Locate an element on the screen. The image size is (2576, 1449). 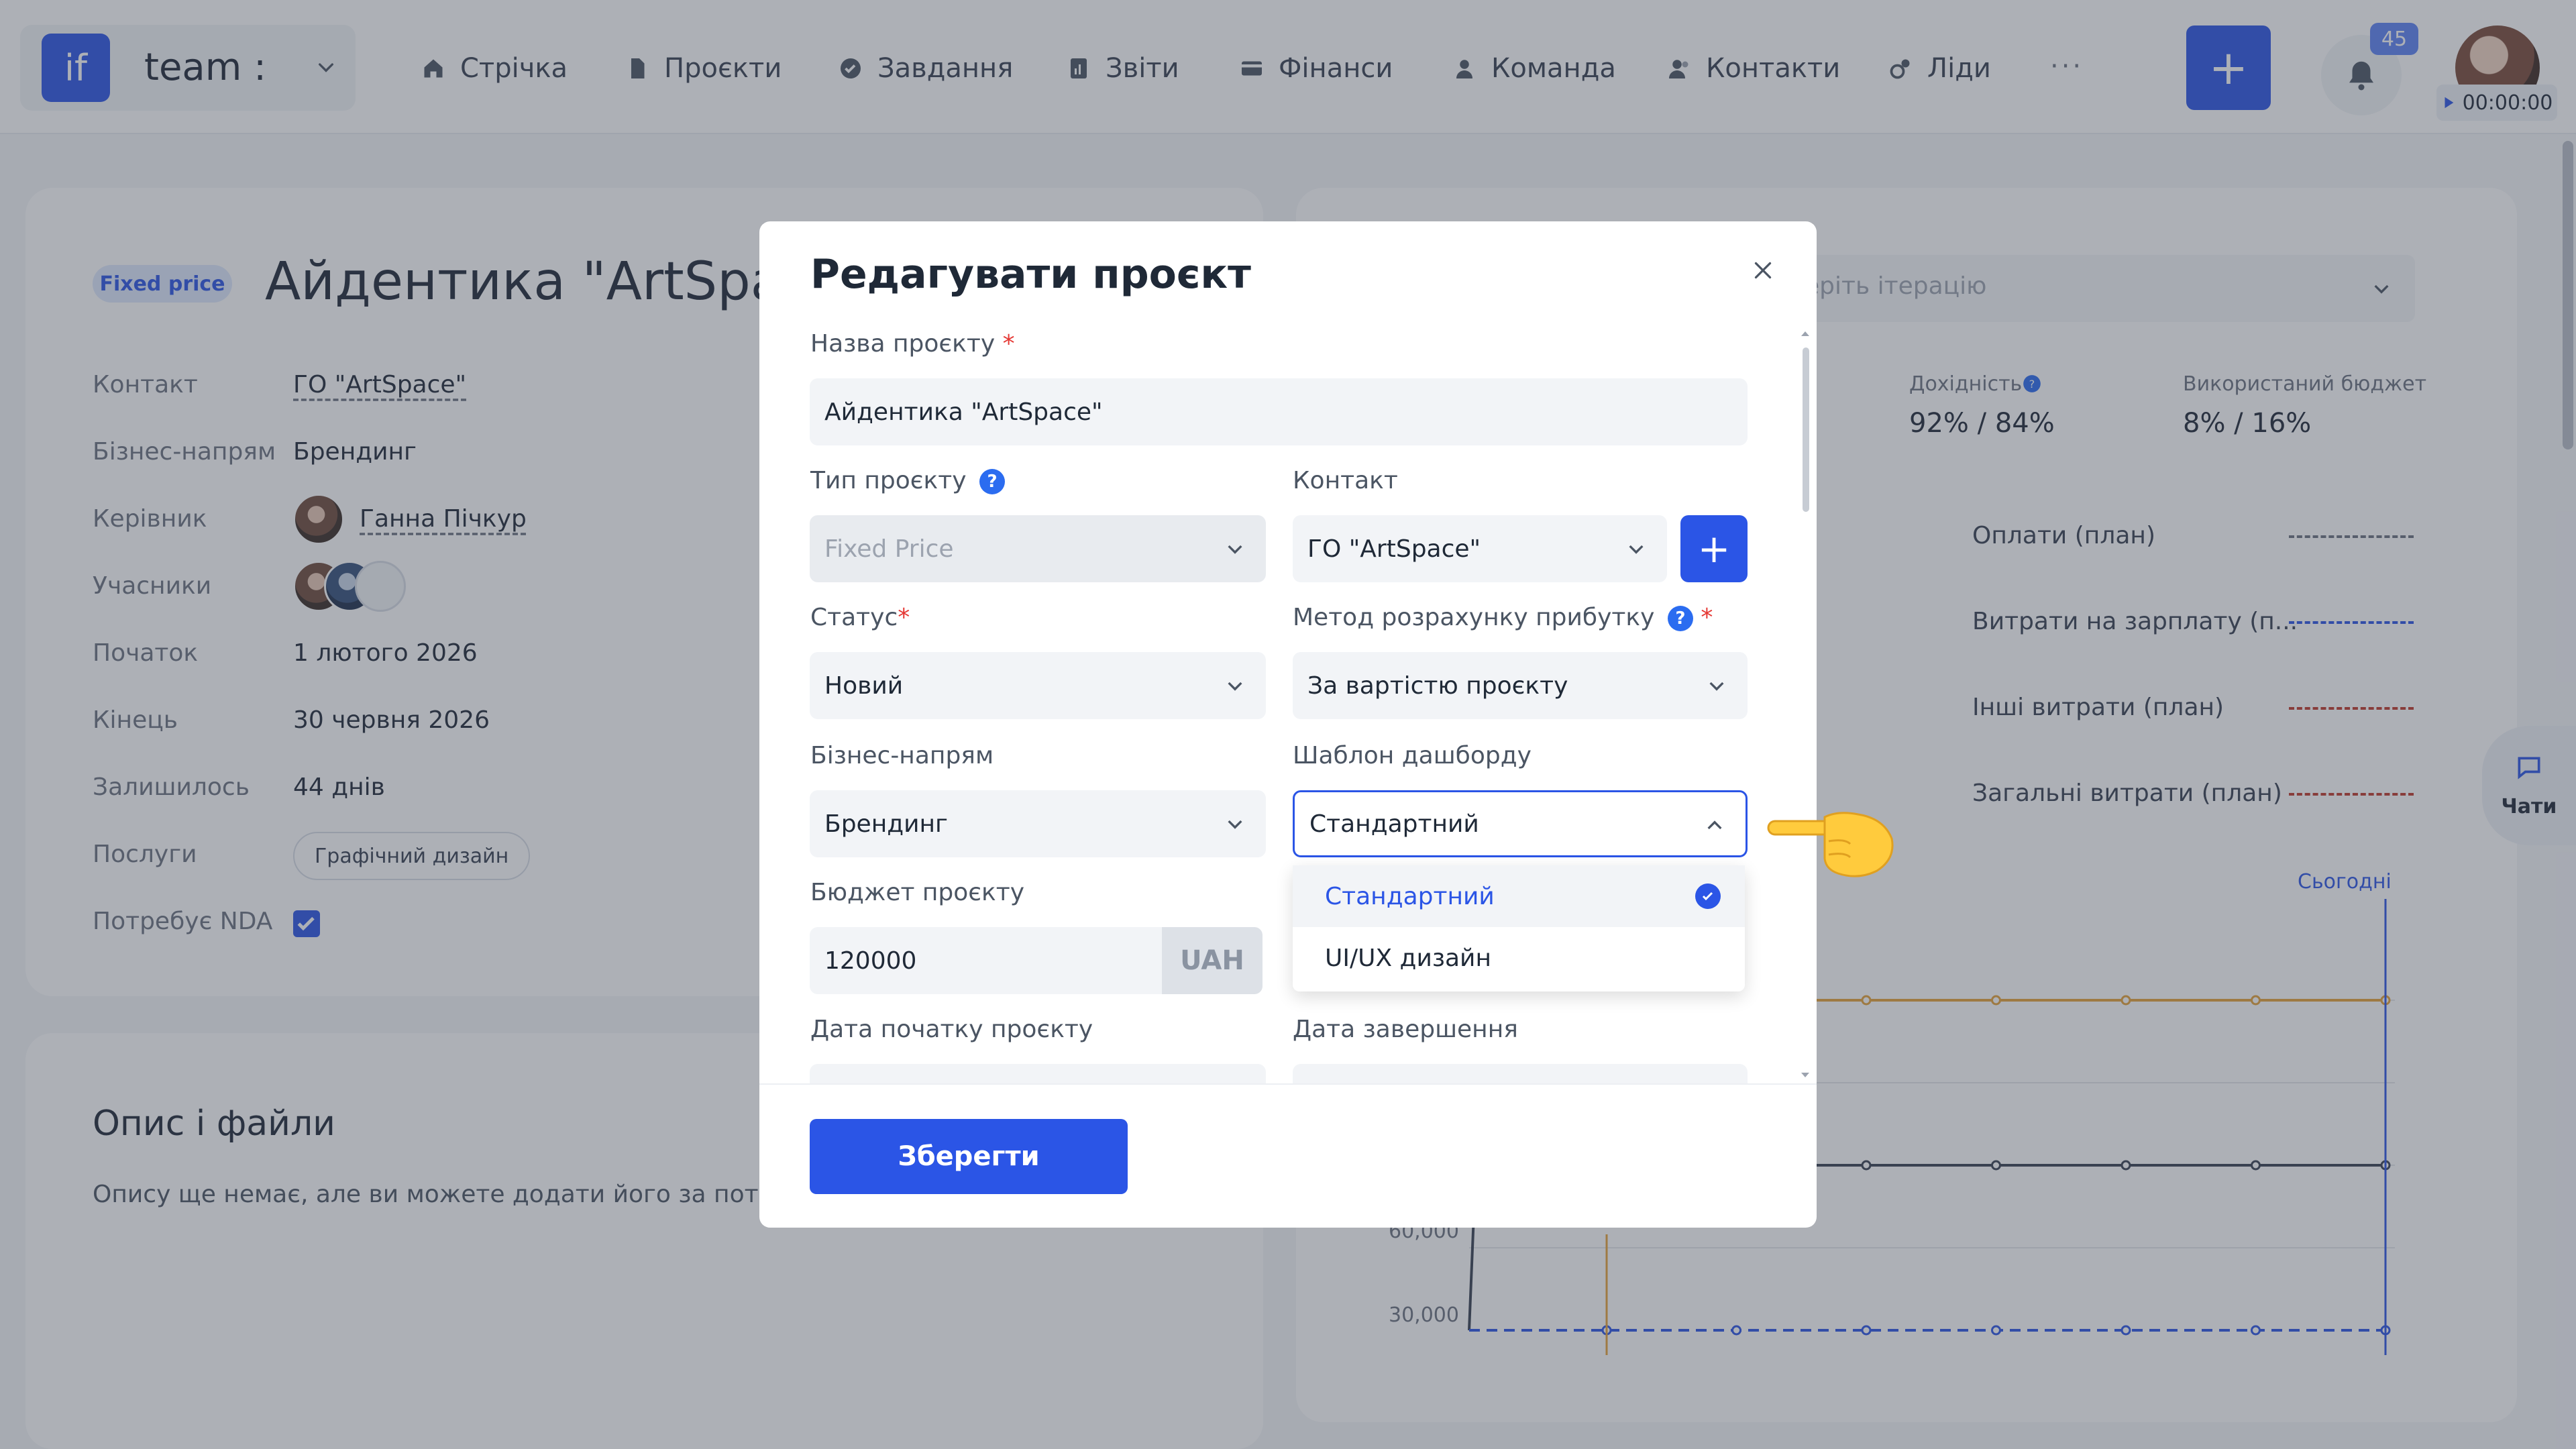
select-value: Стандартний is located at coordinates (1394, 824).